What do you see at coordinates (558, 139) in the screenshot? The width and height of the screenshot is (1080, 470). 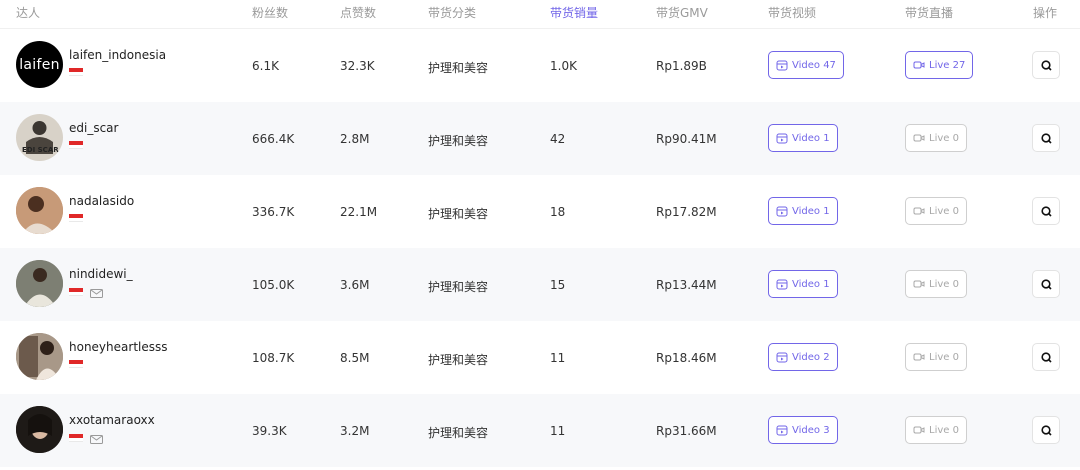 I see `sales-value: 42` at bounding box center [558, 139].